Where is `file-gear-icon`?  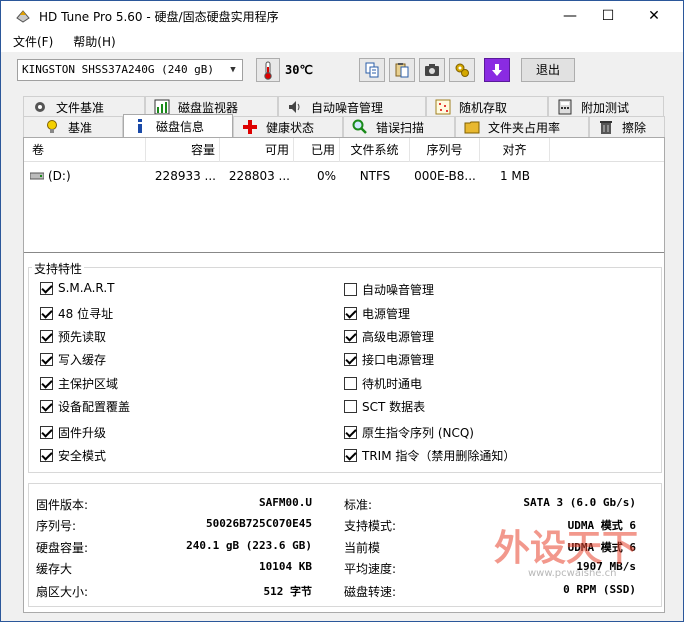 file-gear-icon is located at coordinates (40, 107).